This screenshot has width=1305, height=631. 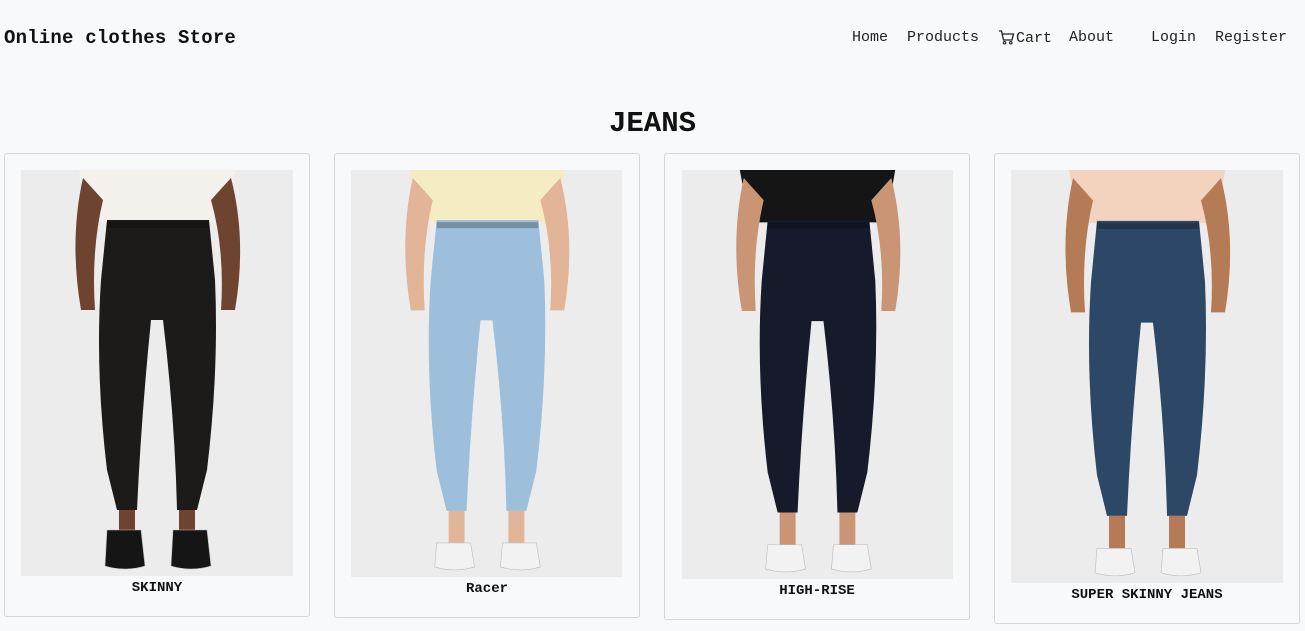 What do you see at coordinates (1091, 38) in the screenshot?
I see `nav-about-link: About` at bounding box center [1091, 38].